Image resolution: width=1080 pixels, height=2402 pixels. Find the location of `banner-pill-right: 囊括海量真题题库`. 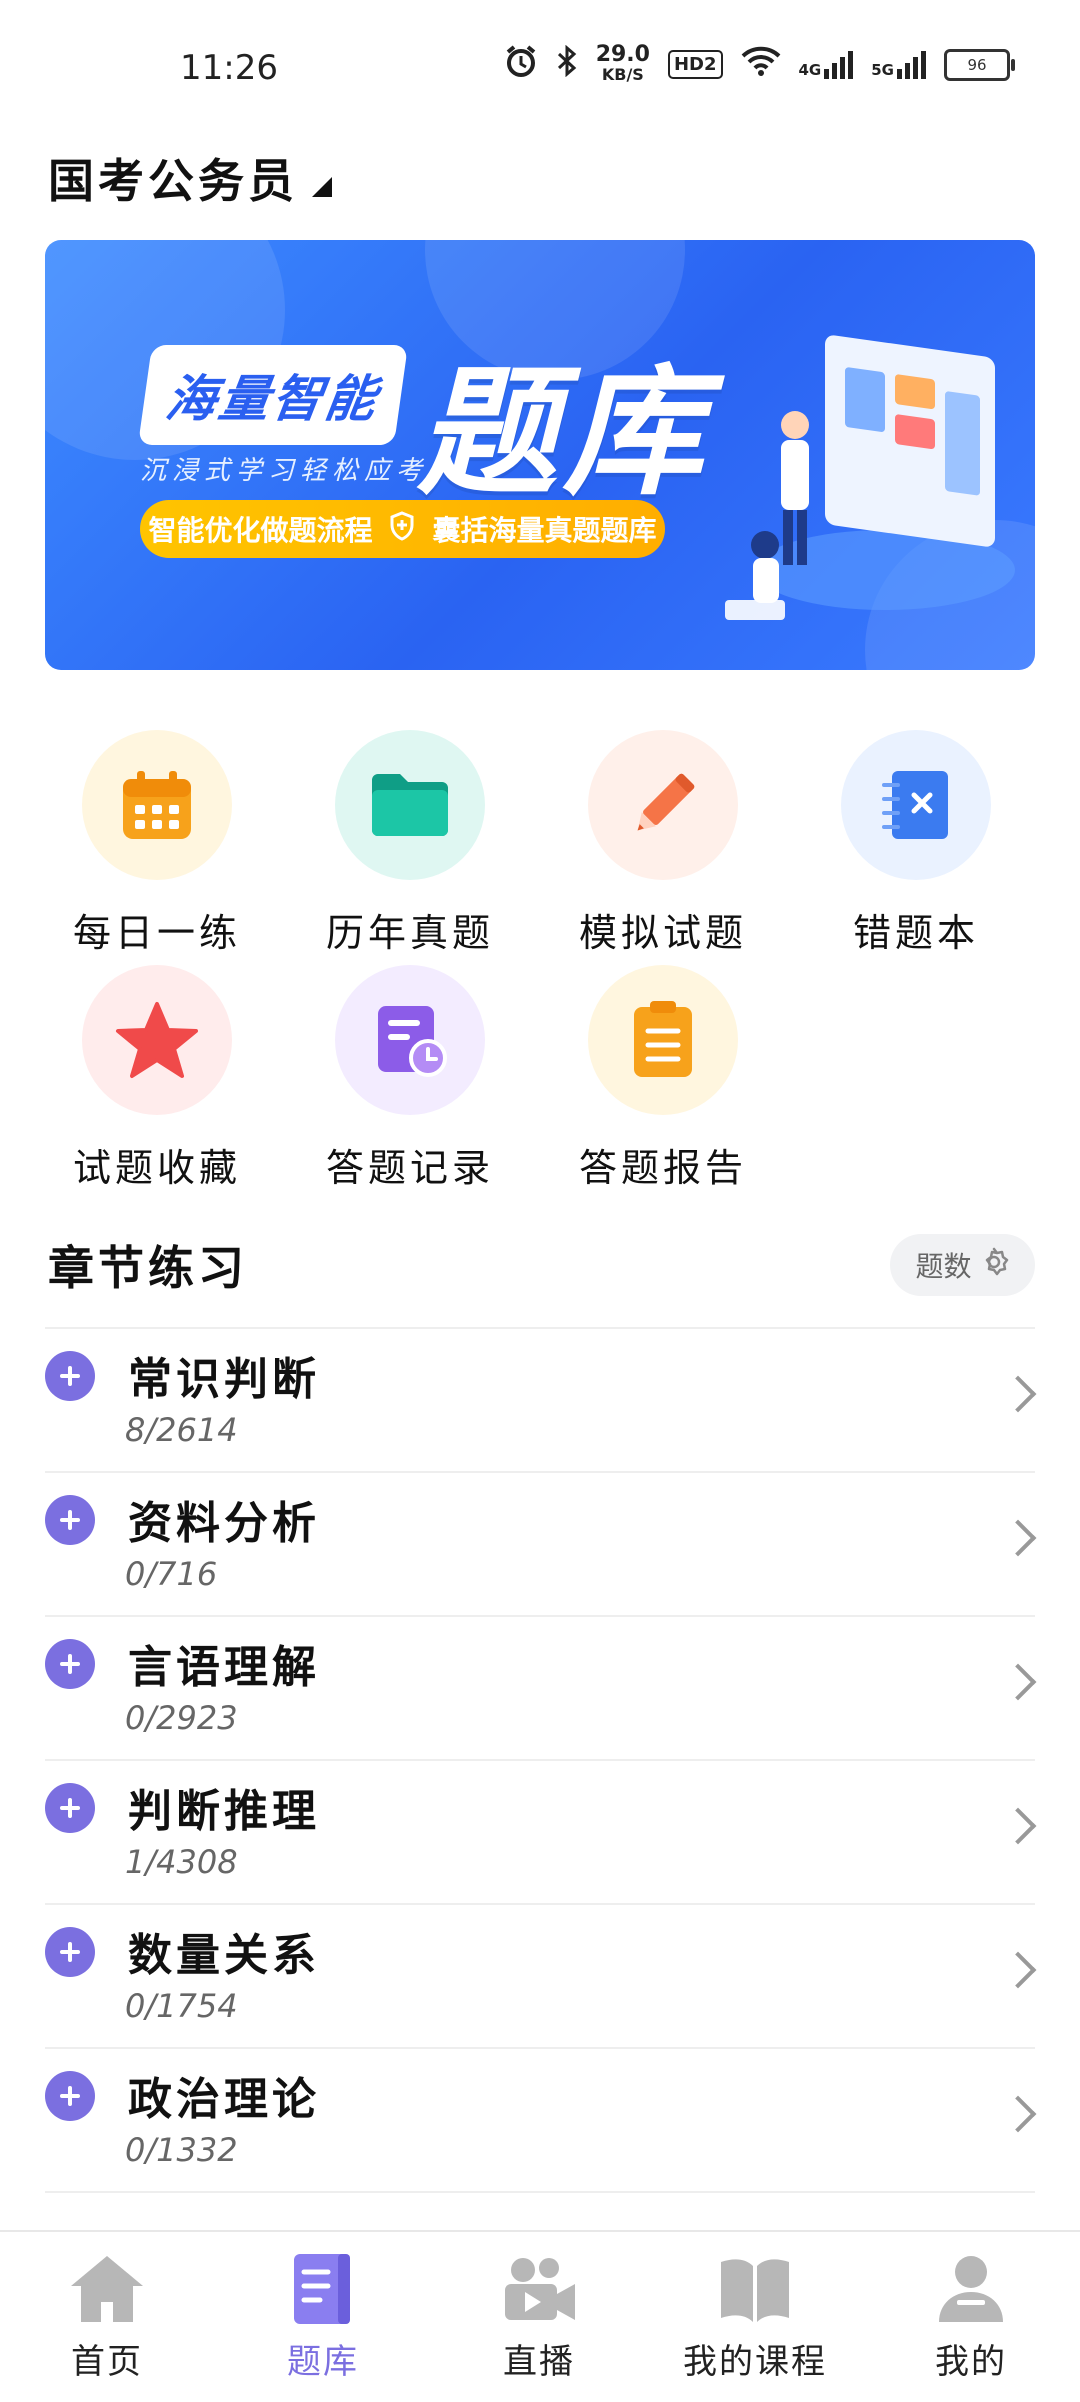

banner-pill-right: 囊括海量真题题库 is located at coordinates (544, 530).